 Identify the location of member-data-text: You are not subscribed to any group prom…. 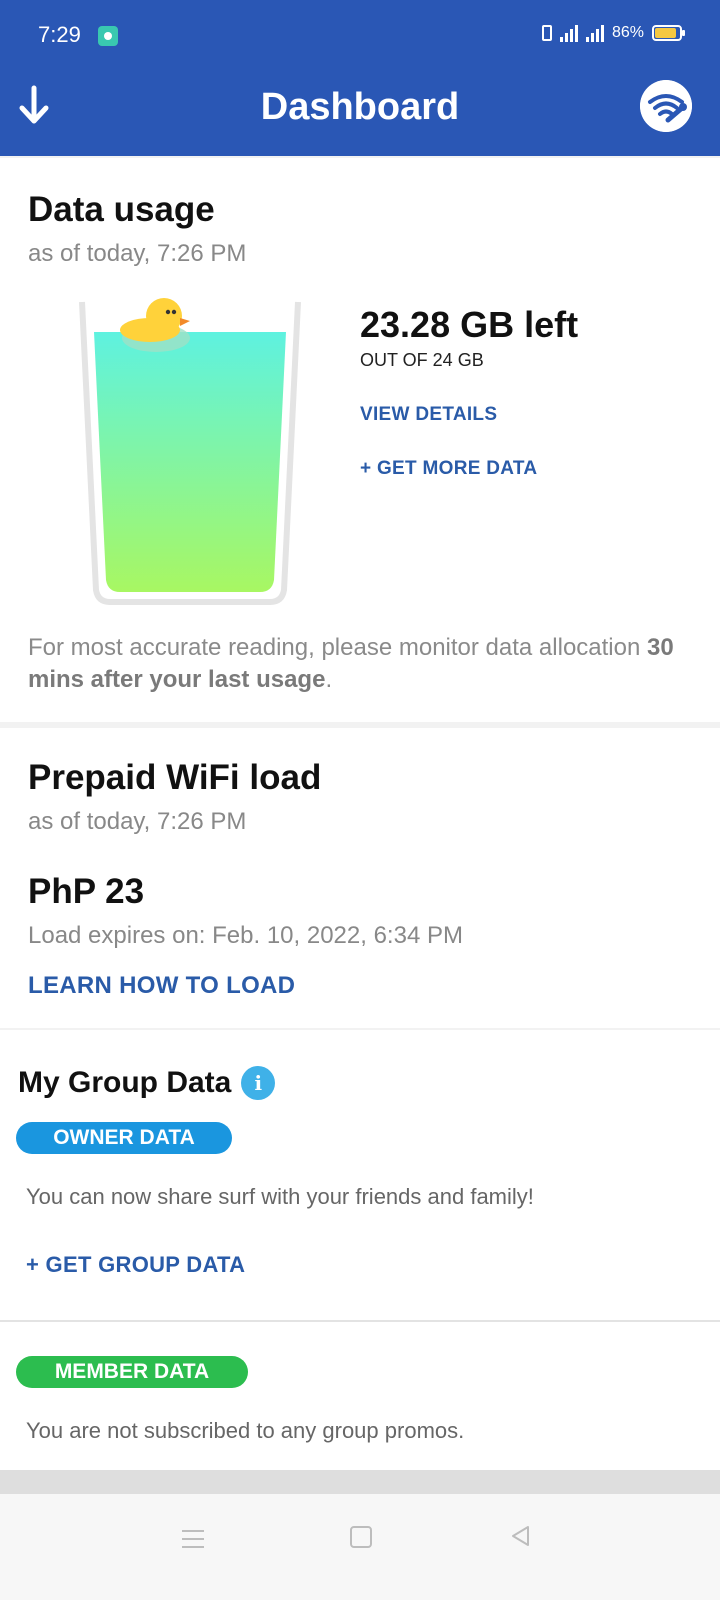
(245, 1430).